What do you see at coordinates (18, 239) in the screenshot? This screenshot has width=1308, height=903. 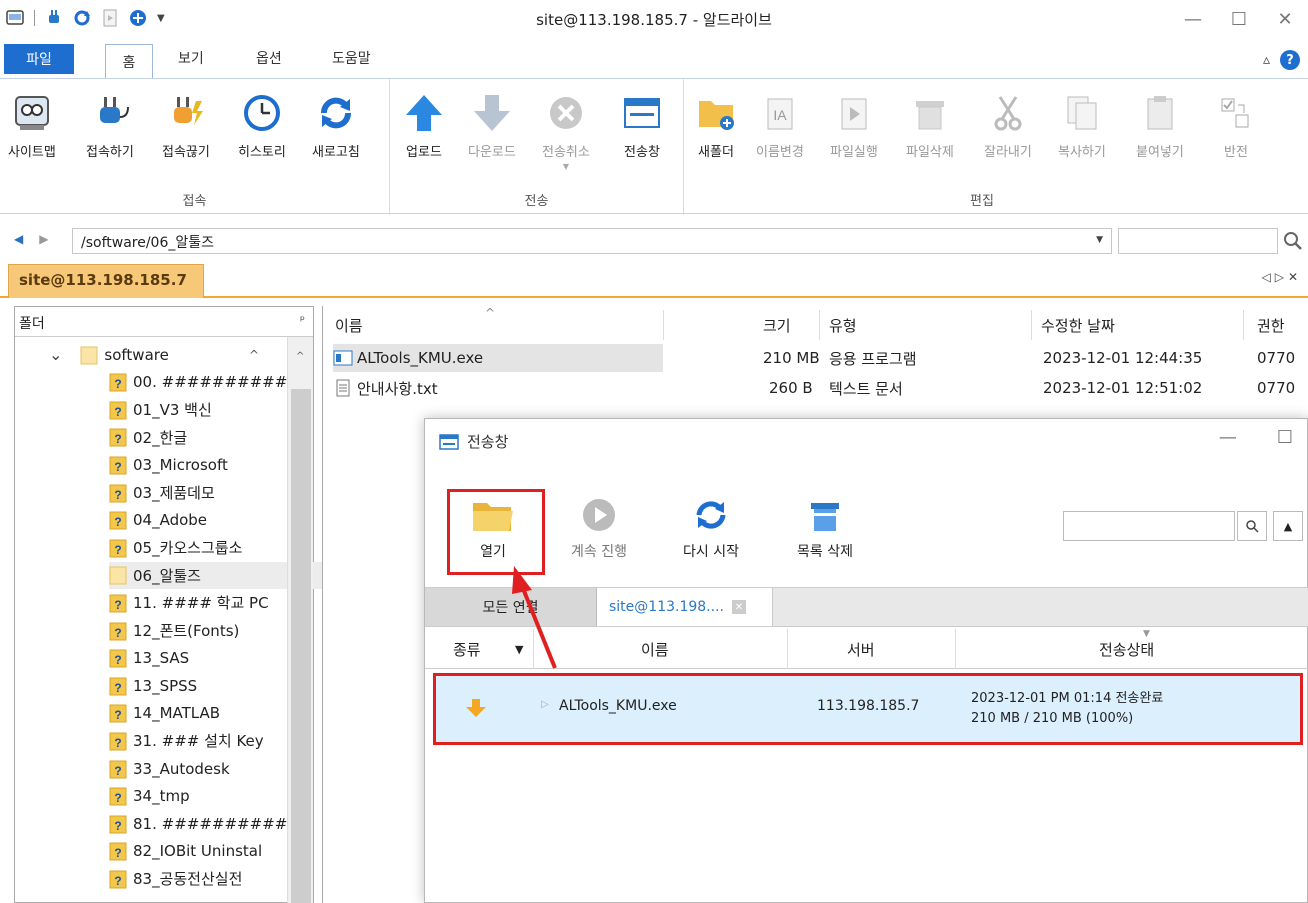 I see `back-icon: ◀` at bounding box center [18, 239].